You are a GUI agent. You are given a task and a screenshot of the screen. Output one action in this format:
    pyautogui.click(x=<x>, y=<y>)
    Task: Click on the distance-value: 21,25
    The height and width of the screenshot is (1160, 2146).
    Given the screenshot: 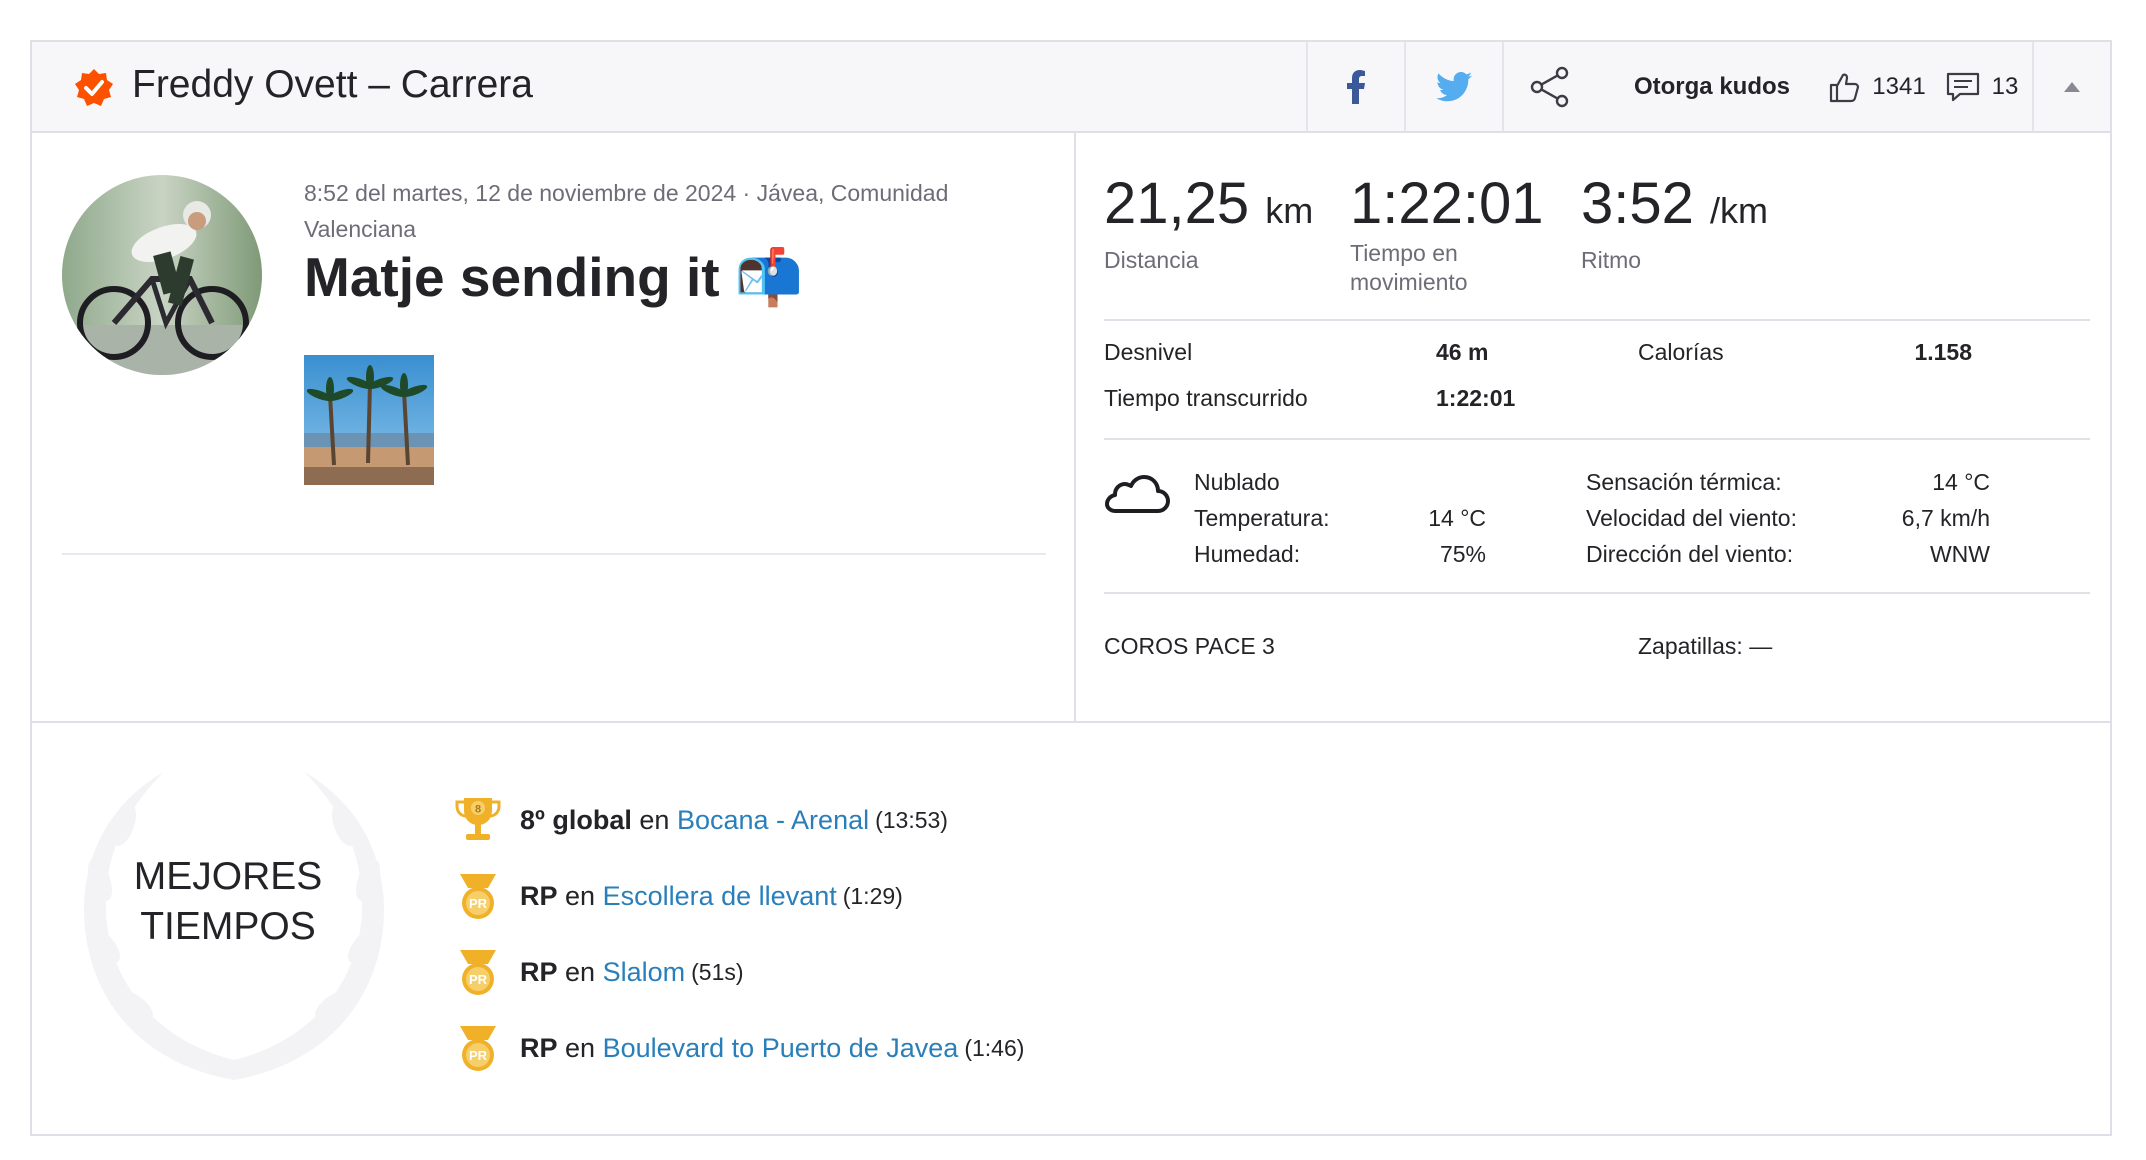 What is the action you would take?
    pyautogui.click(x=1177, y=203)
    